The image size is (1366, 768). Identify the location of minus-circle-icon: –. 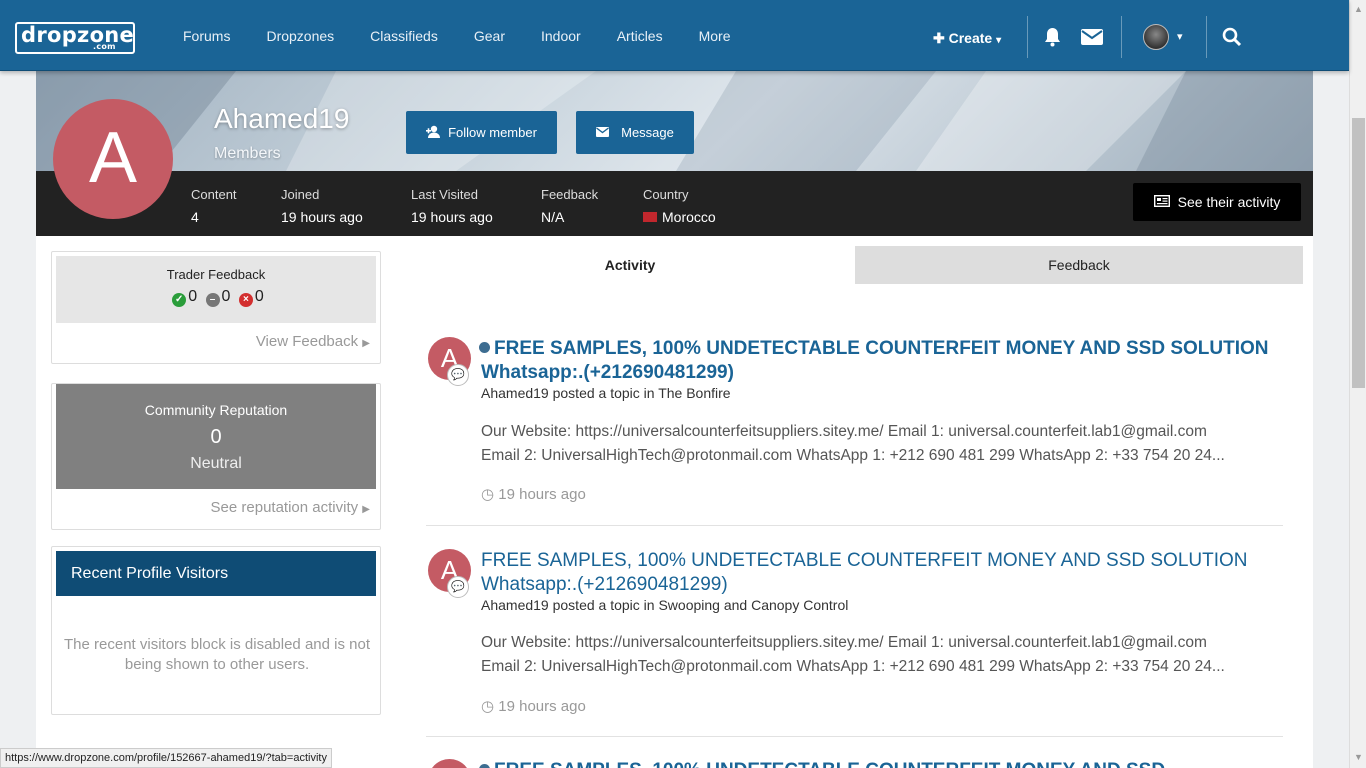
(212, 300).